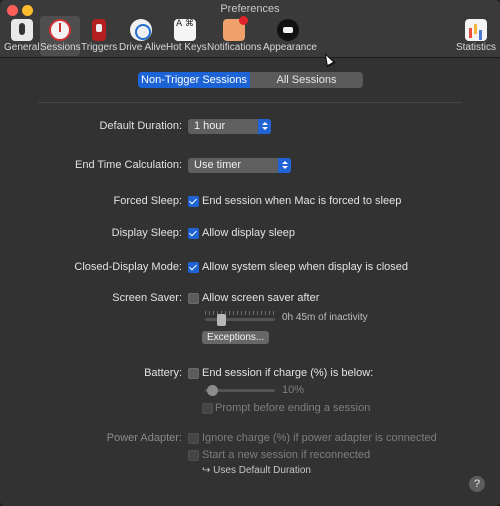 The width and height of the screenshot is (500, 506). What do you see at coordinates (293, 408) in the screenshot?
I see `prompt-before-ending-option: Prompt before ending a session` at bounding box center [293, 408].